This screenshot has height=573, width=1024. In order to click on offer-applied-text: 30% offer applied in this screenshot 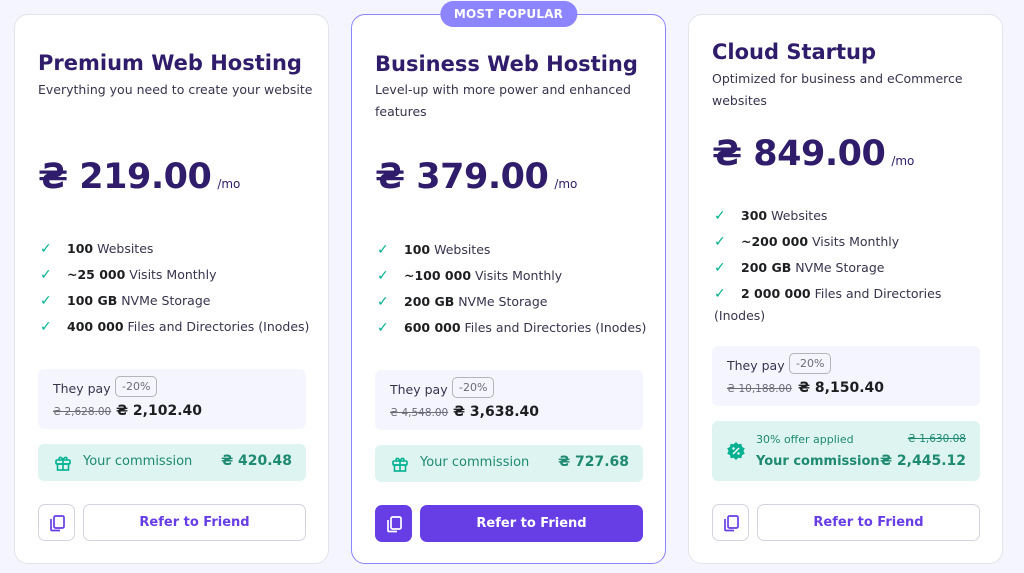, I will do `click(805, 439)`.